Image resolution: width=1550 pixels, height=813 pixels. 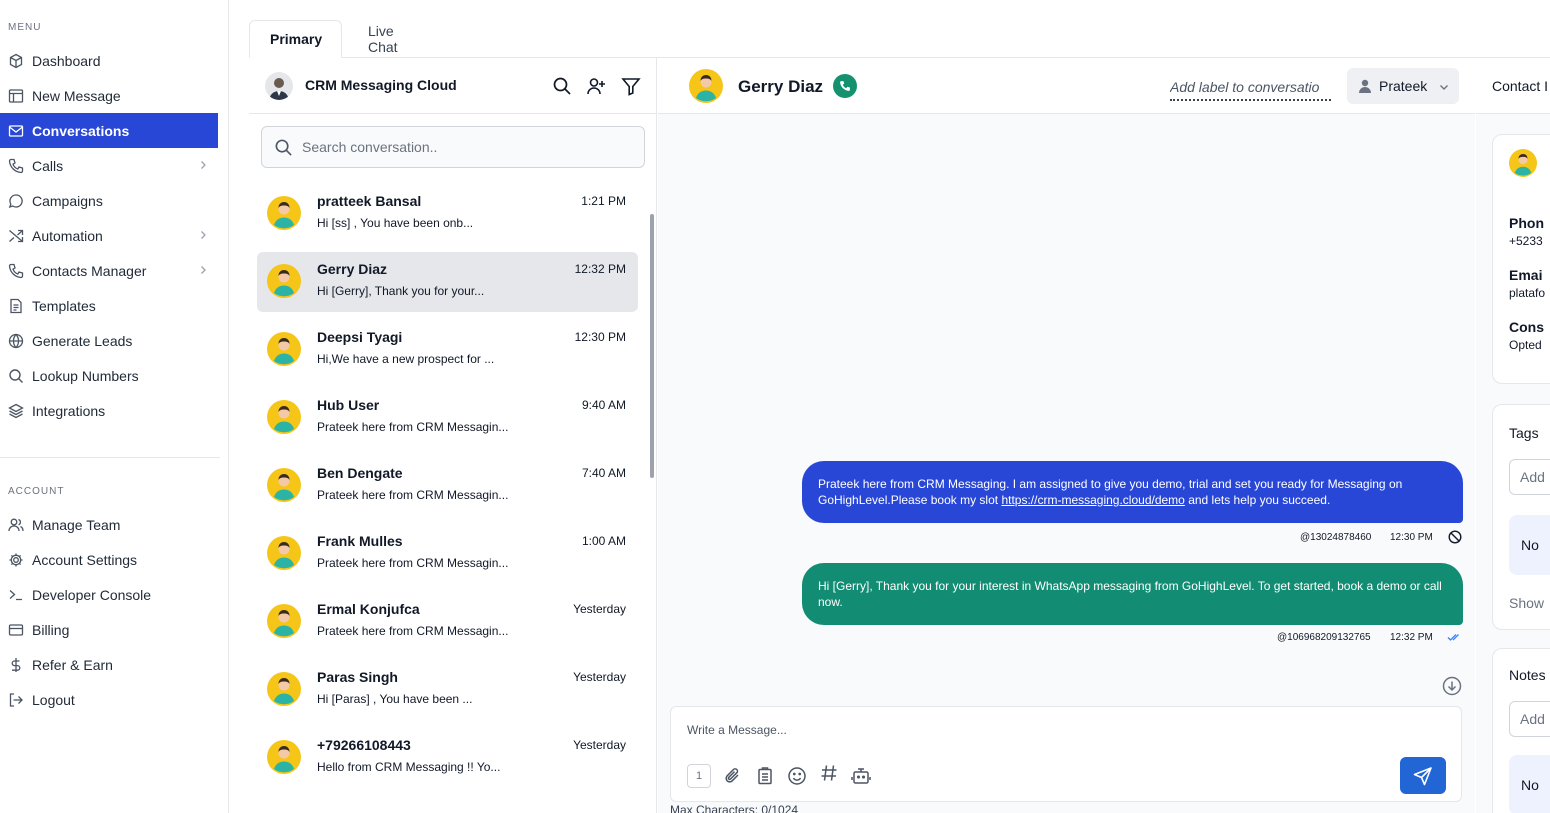 What do you see at coordinates (16, 340) in the screenshot?
I see `globe-icon` at bounding box center [16, 340].